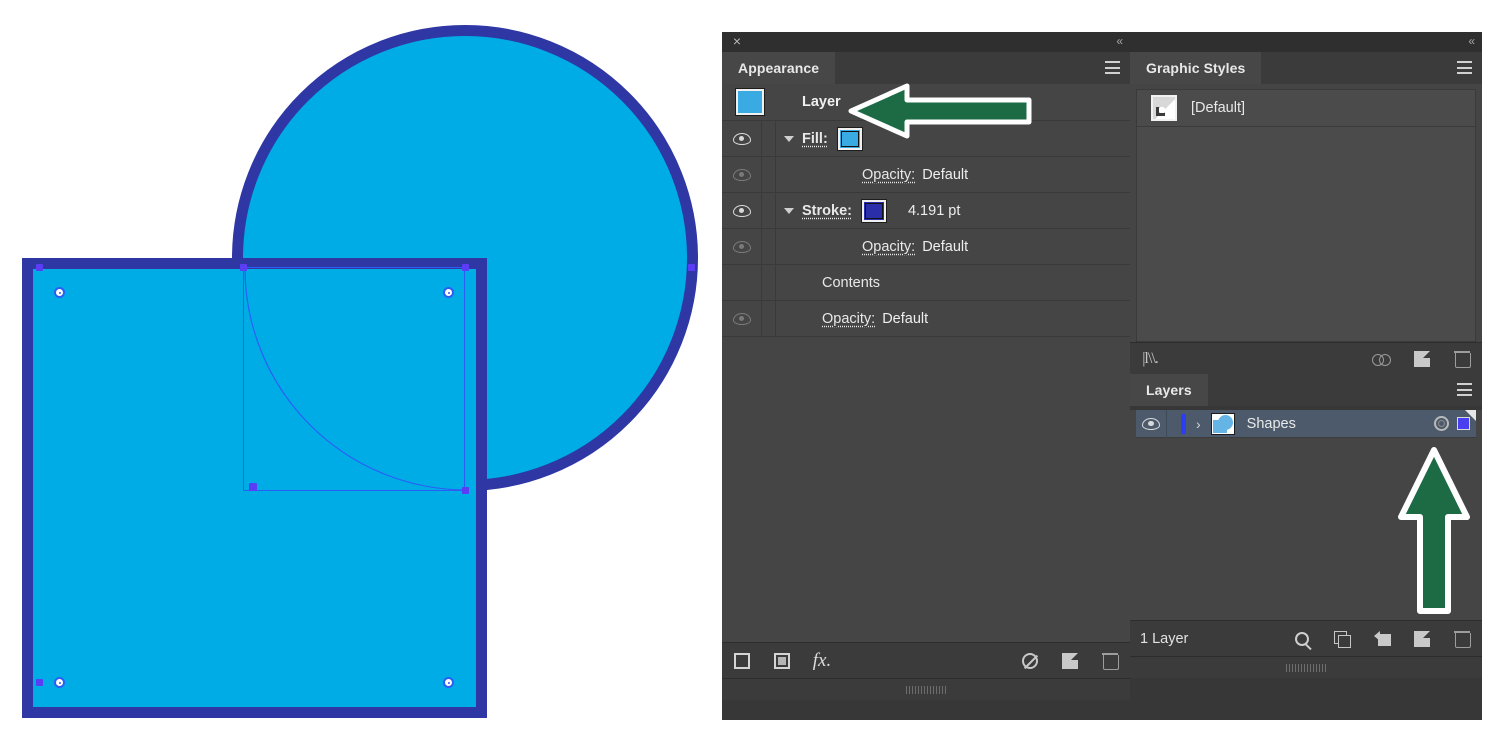  What do you see at coordinates (1306, 108) in the screenshot?
I see `graphic-style-default: [Default]` at bounding box center [1306, 108].